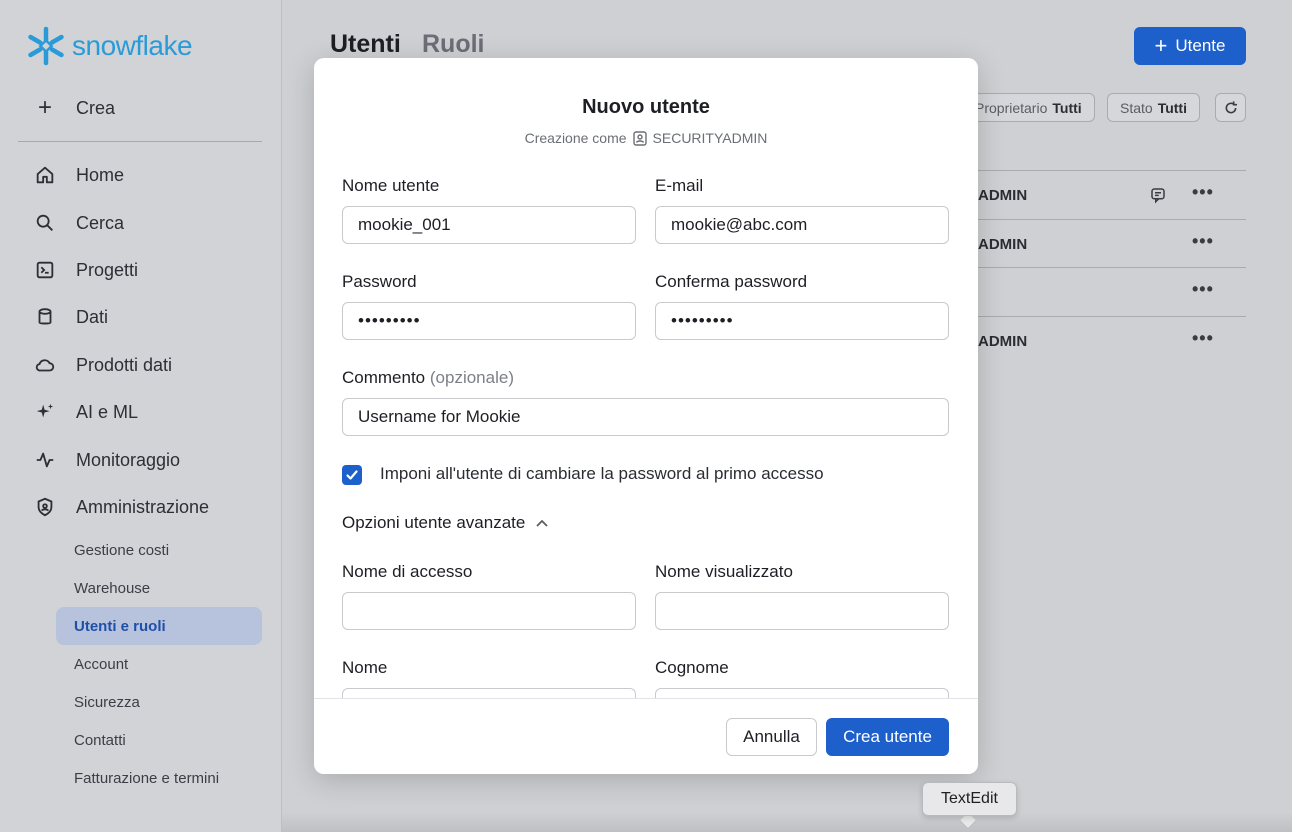 The image size is (1292, 832). What do you see at coordinates (575, 138) in the screenshot?
I see `dialog-subtitle-prefix: Creazione come` at bounding box center [575, 138].